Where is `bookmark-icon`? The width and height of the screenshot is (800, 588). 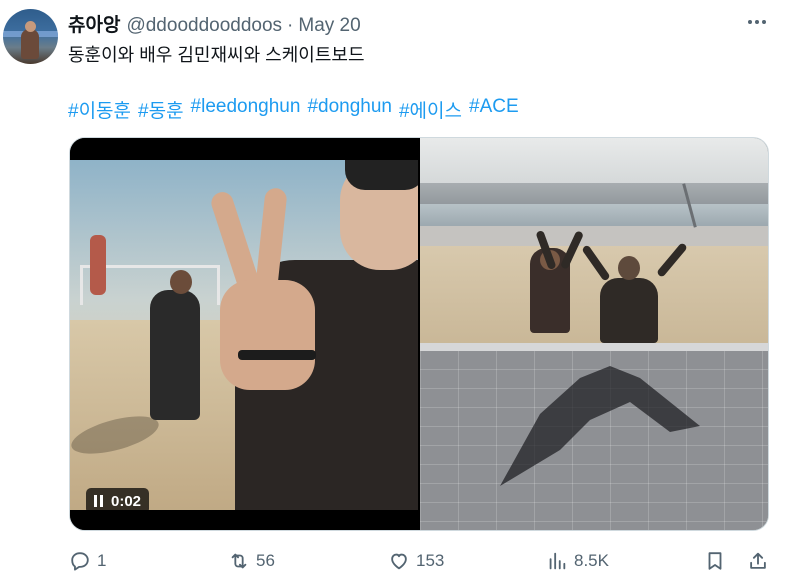 bookmark-icon is located at coordinates (715, 561).